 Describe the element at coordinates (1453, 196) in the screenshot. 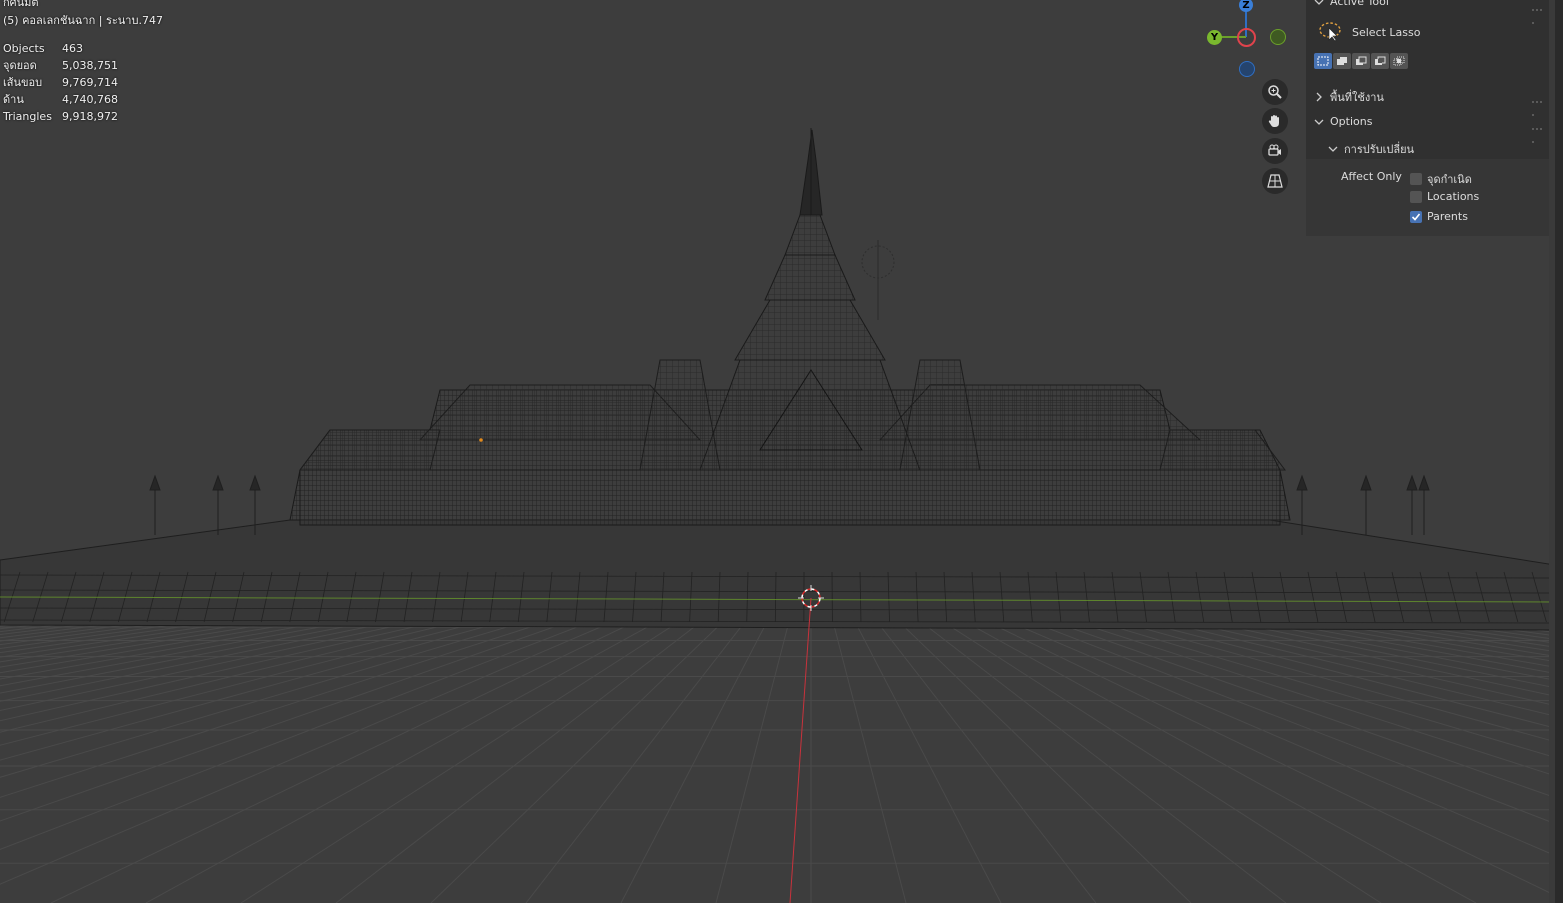

I see `checkbox-label: Locations` at that location.